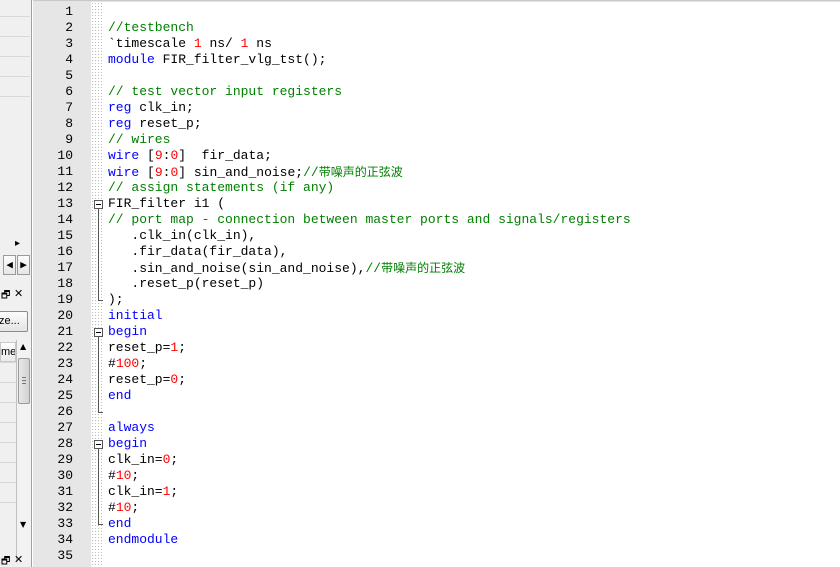 The image size is (840, 567). What do you see at coordinates (225, 92) in the screenshot?
I see `code-text: // test vector input registers` at bounding box center [225, 92].